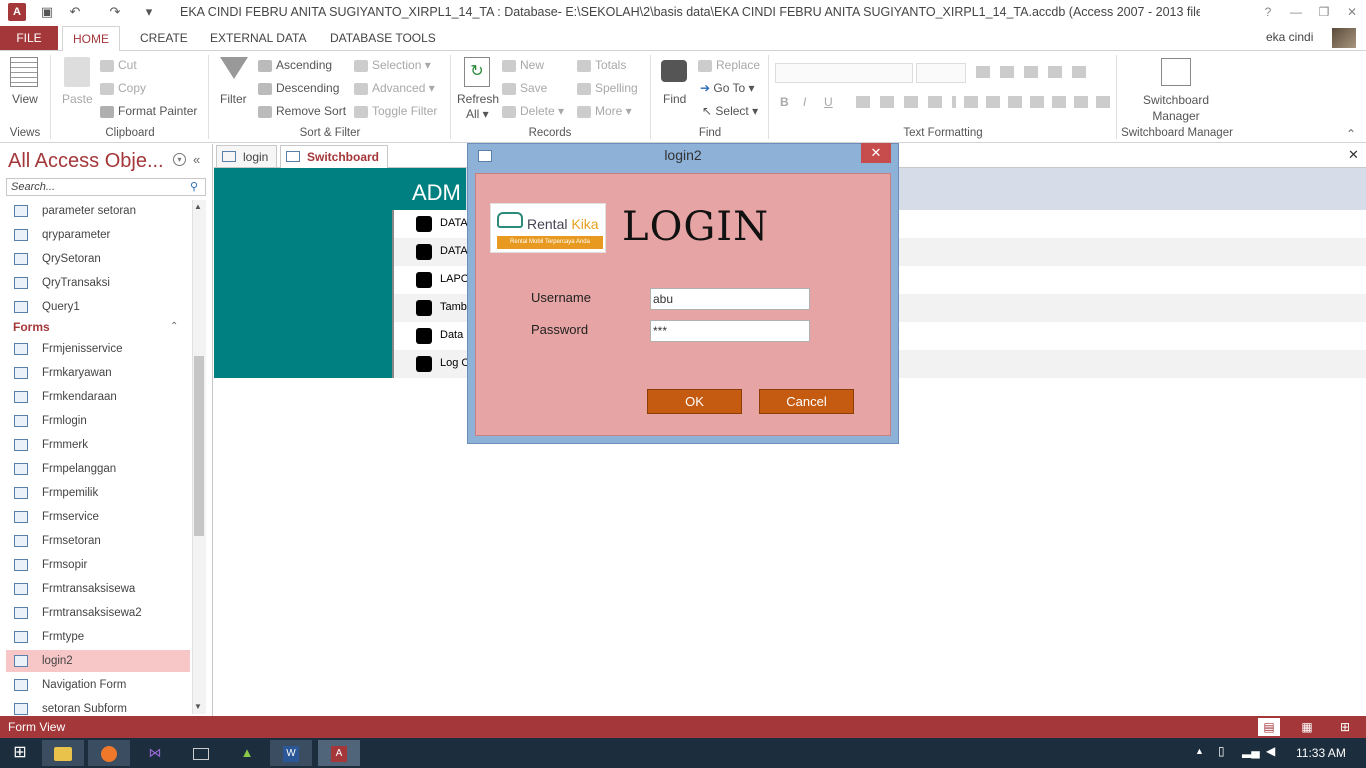  What do you see at coordinates (1268, 12) in the screenshot?
I see `help-icon: ?` at bounding box center [1268, 12].